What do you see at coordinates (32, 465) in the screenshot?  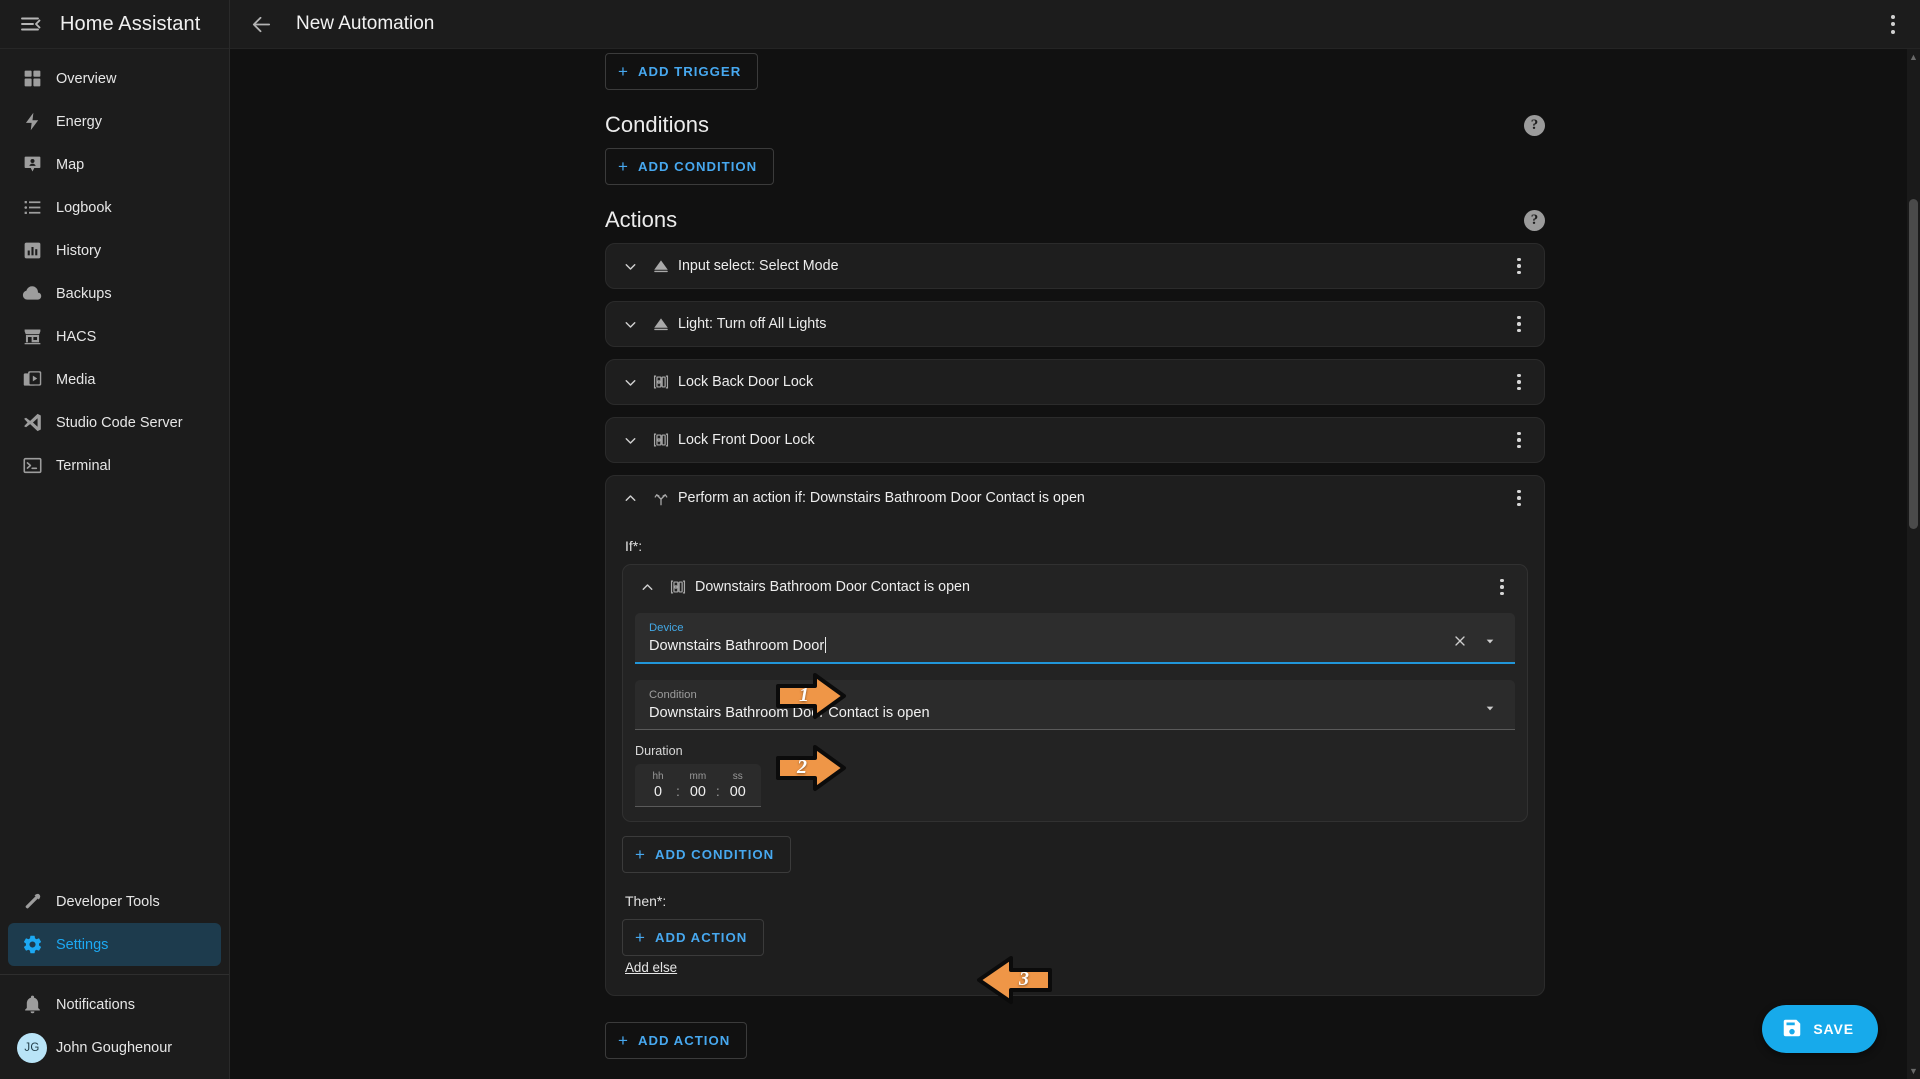 I see `console-icon` at bounding box center [32, 465].